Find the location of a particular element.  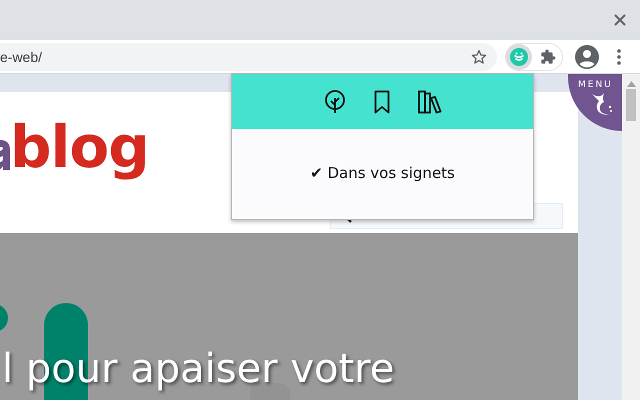

scrollbar-thumb is located at coordinates (631, 105).